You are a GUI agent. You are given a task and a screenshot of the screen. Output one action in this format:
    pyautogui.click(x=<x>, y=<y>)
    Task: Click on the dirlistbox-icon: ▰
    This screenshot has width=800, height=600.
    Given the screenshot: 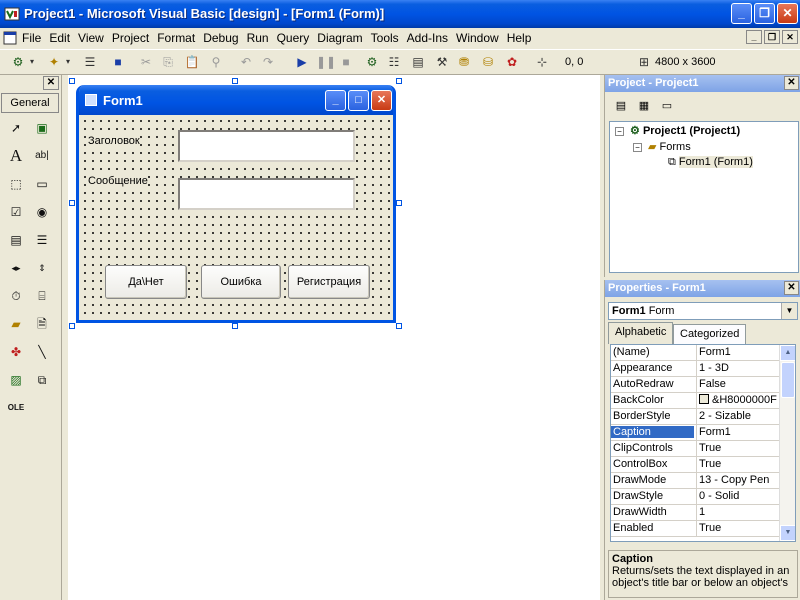 What is the action you would take?
    pyautogui.click(x=16, y=324)
    